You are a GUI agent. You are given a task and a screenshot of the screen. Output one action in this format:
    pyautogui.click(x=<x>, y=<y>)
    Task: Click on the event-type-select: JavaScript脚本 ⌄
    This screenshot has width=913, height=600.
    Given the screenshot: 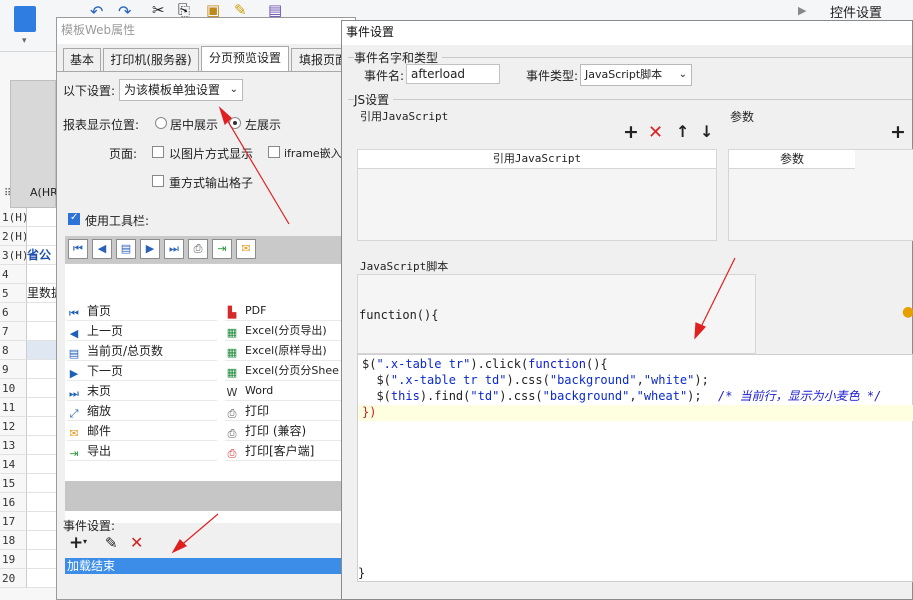 What is the action you would take?
    pyautogui.click(x=636, y=75)
    